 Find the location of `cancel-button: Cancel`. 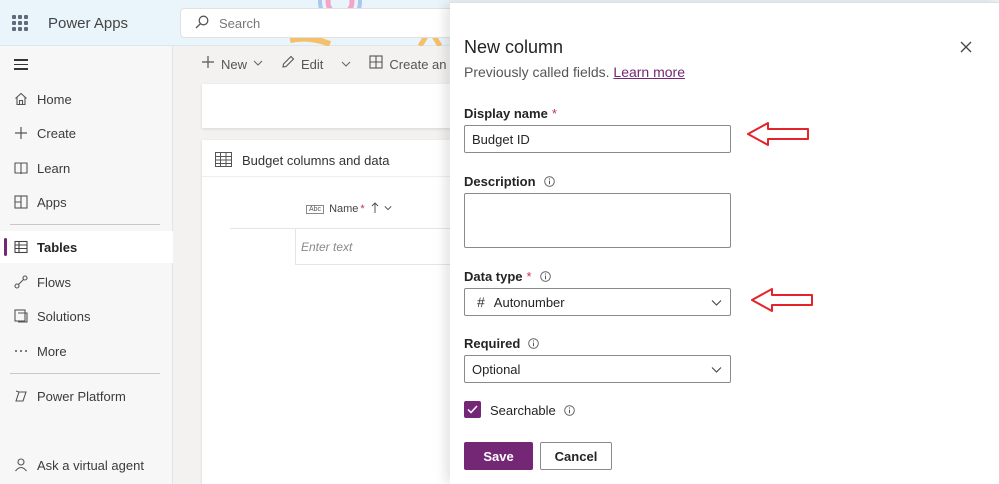

cancel-button: Cancel is located at coordinates (576, 456).